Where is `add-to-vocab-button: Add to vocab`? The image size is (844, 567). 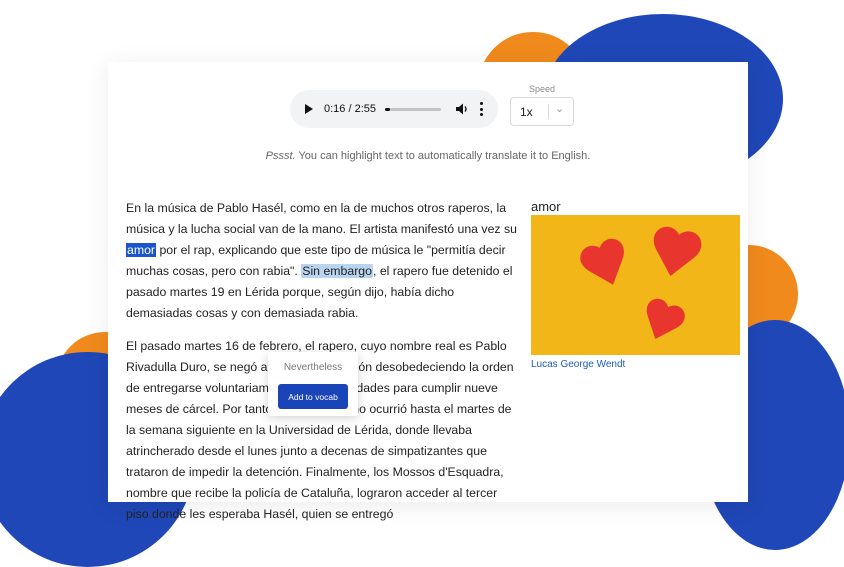
add-to-vocab-button: Add to vocab is located at coordinates (313, 396).